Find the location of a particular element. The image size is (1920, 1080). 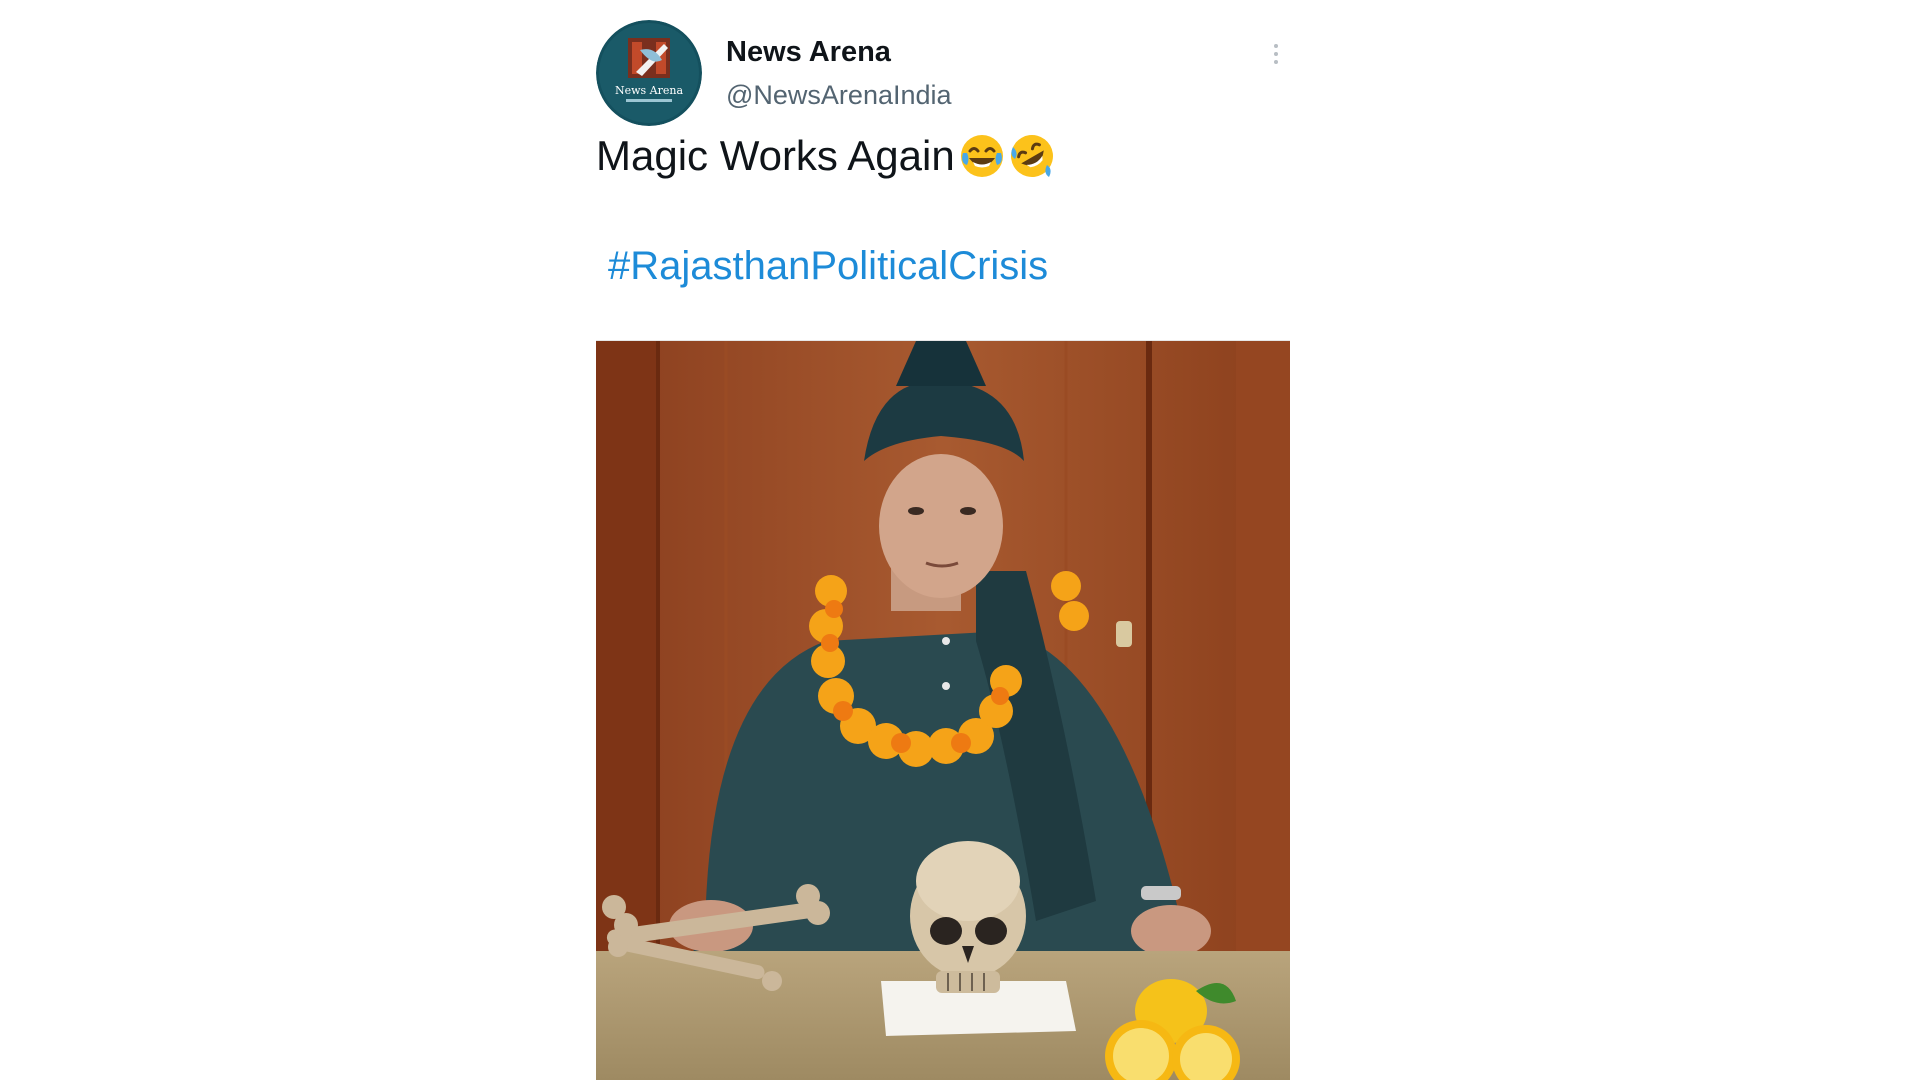

tweet-text: Magic Works Again is located at coordinates (825, 156).